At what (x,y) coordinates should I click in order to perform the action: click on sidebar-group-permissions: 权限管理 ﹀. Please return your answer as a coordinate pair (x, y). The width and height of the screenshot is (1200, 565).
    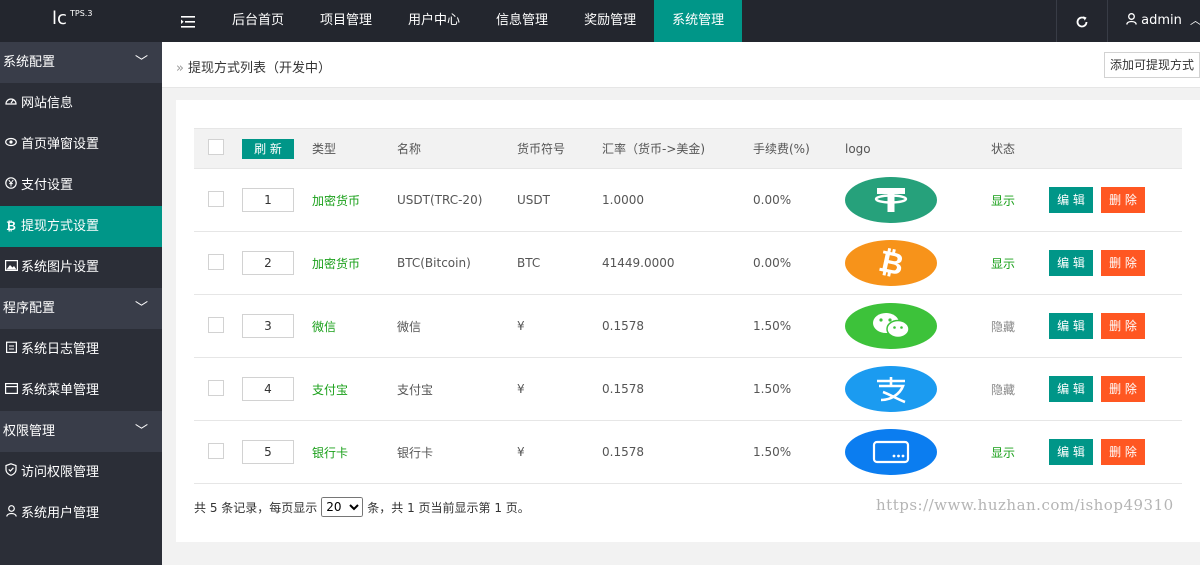
    Looking at the image, I should click on (81, 431).